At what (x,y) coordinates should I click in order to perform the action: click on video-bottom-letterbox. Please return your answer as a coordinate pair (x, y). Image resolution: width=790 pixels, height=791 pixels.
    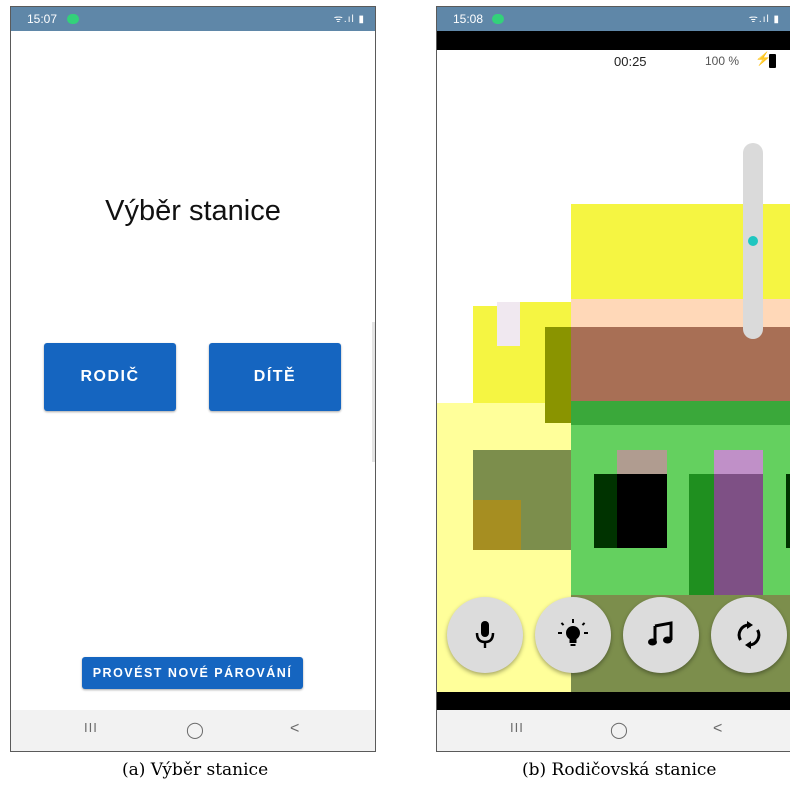
    Looking at the image, I should click on (613, 702).